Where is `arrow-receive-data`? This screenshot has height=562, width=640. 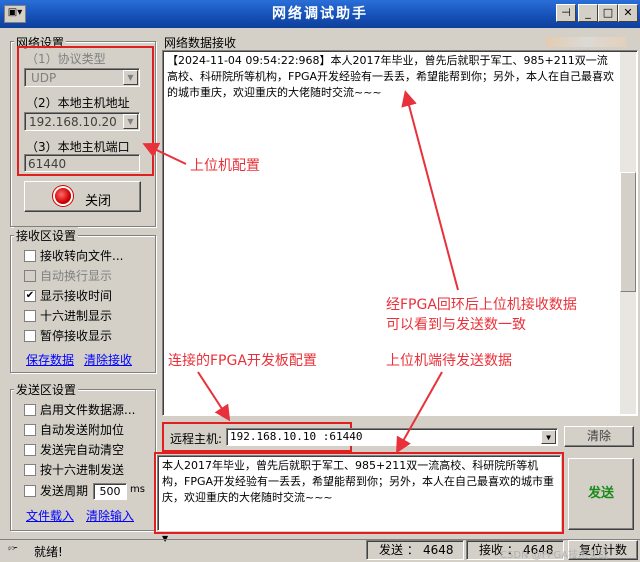
arrow-receive-data is located at coordinates (430, 190).